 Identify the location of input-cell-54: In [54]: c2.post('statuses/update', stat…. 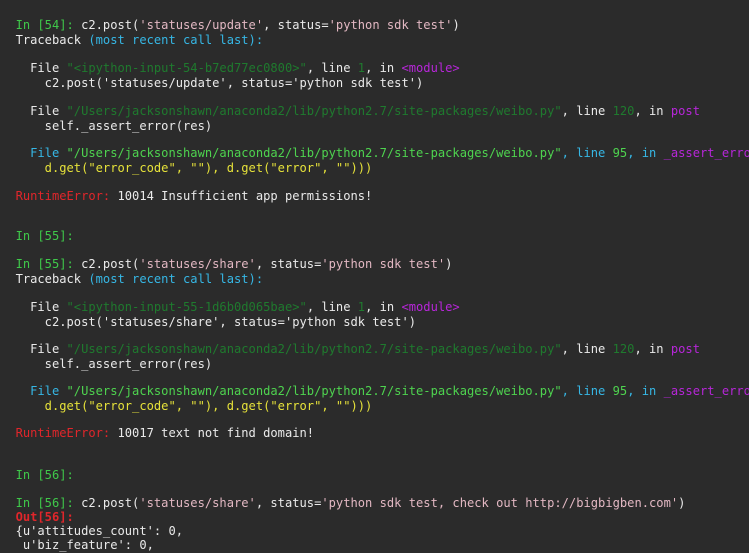
(230, 17).